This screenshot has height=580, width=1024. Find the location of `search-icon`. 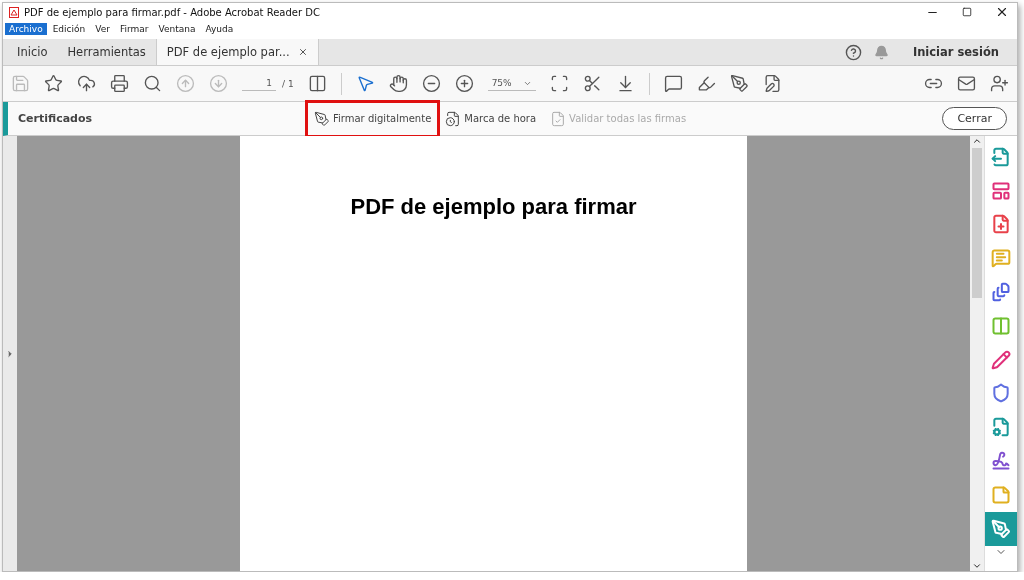

search-icon is located at coordinates (152, 83).